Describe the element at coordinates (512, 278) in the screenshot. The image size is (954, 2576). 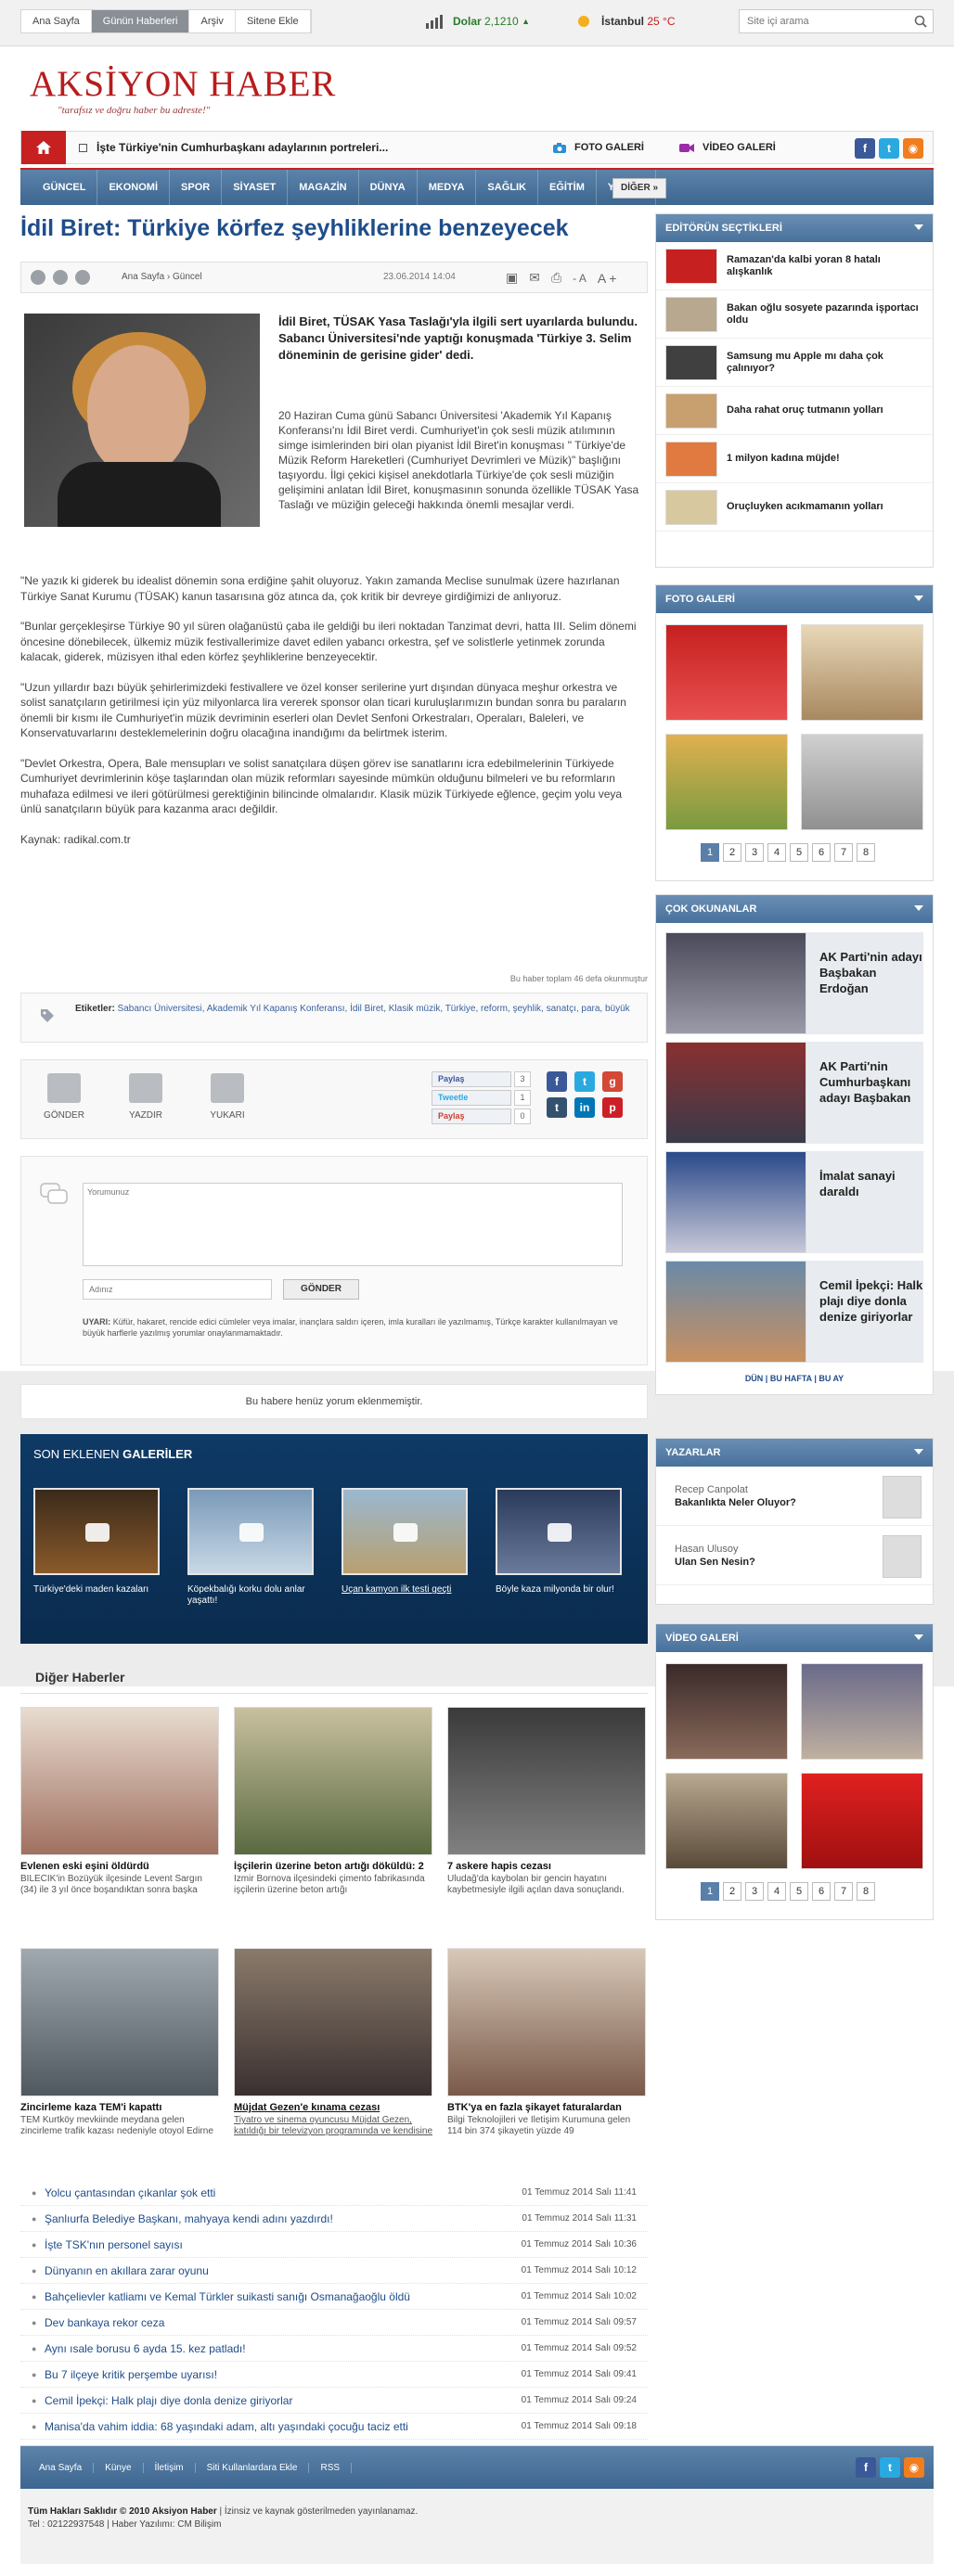
I see `comment-icon: ▣` at that location.